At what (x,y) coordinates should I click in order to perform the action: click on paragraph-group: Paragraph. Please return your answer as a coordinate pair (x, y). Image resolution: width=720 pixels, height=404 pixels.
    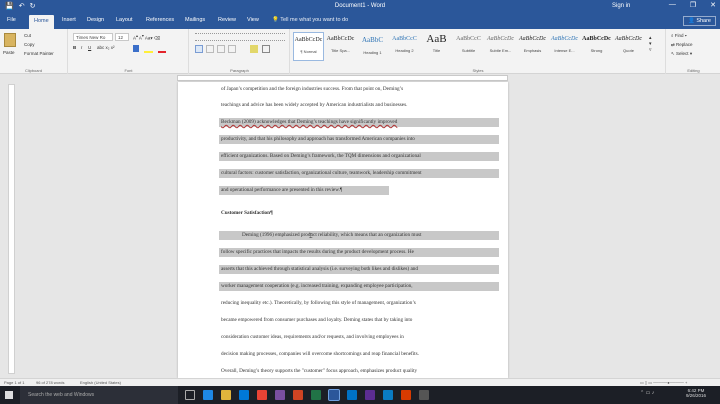
    Looking at the image, I should click on (240, 51).